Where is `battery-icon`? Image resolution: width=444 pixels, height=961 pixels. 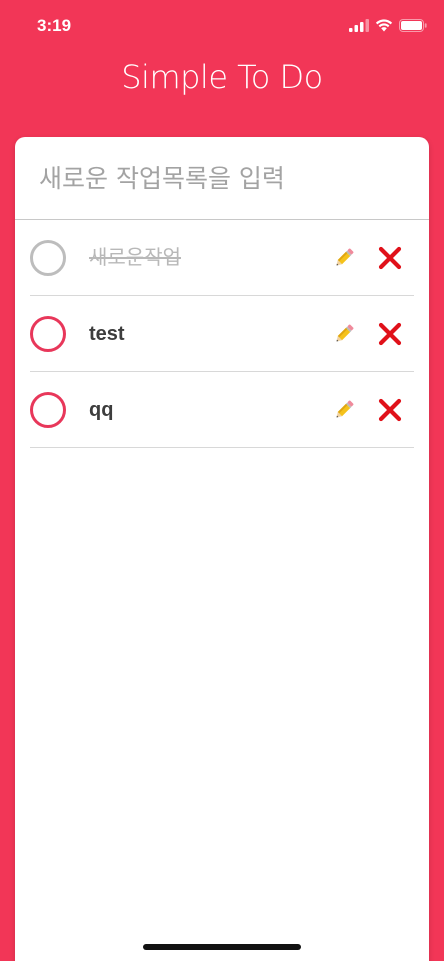 battery-icon is located at coordinates (413, 25).